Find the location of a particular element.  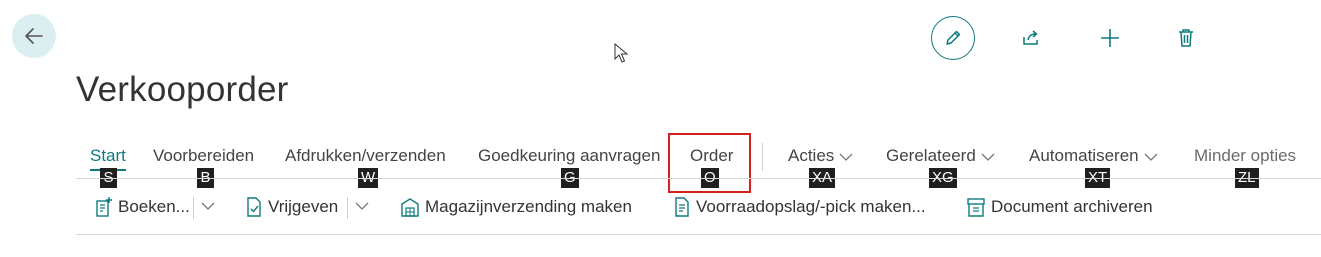

share-icon is located at coordinates (1030, 37).